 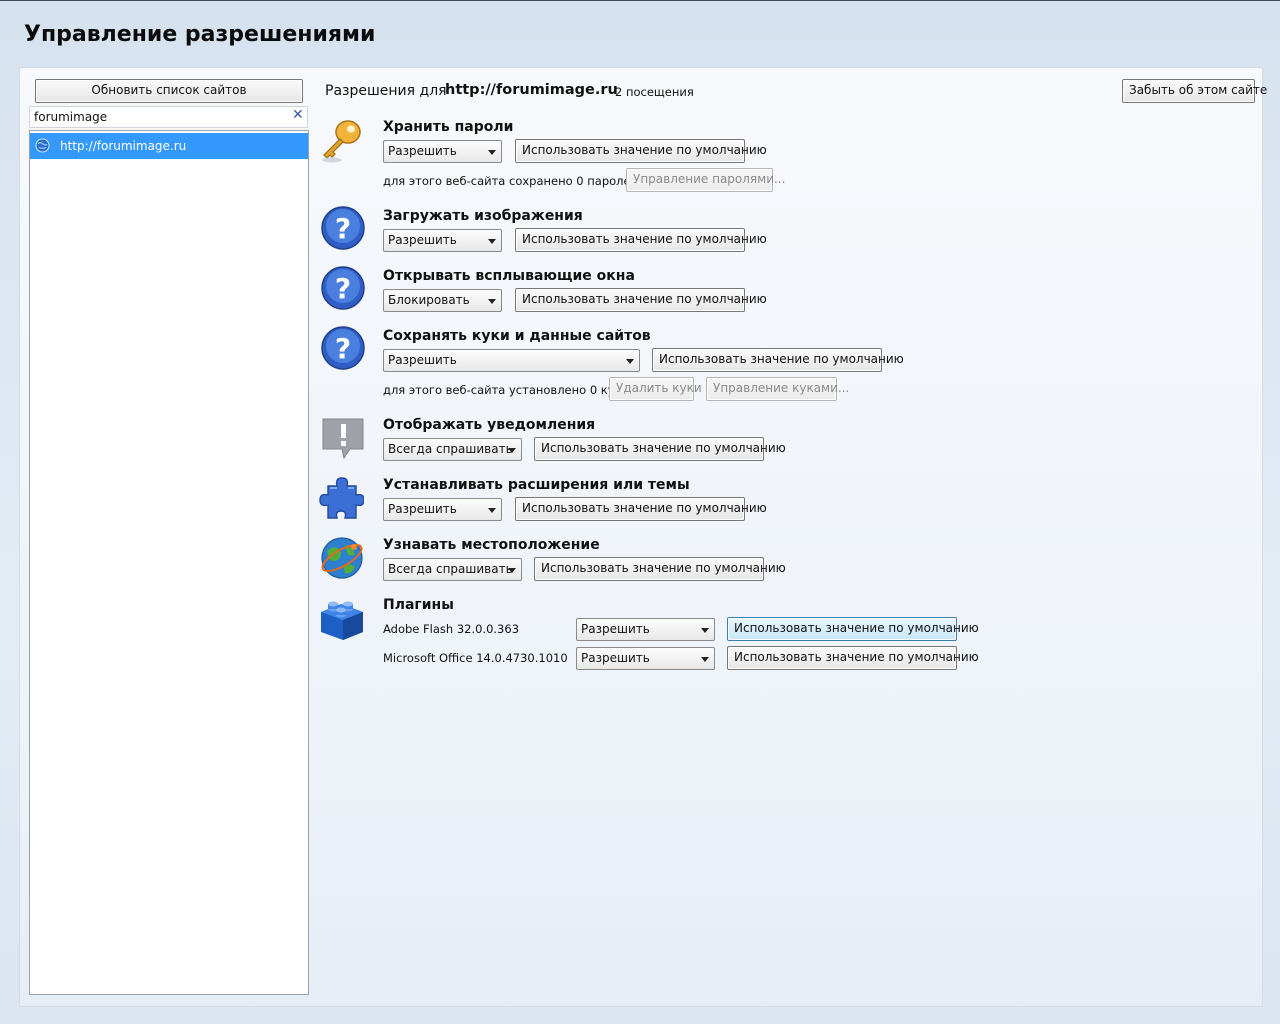 What do you see at coordinates (342, 620) in the screenshot?
I see `lego-brick-icon` at bounding box center [342, 620].